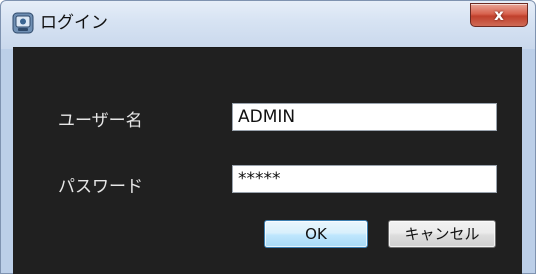 The height and width of the screenshot is (274, 536). I want to click on password-field, so click(364, 179).